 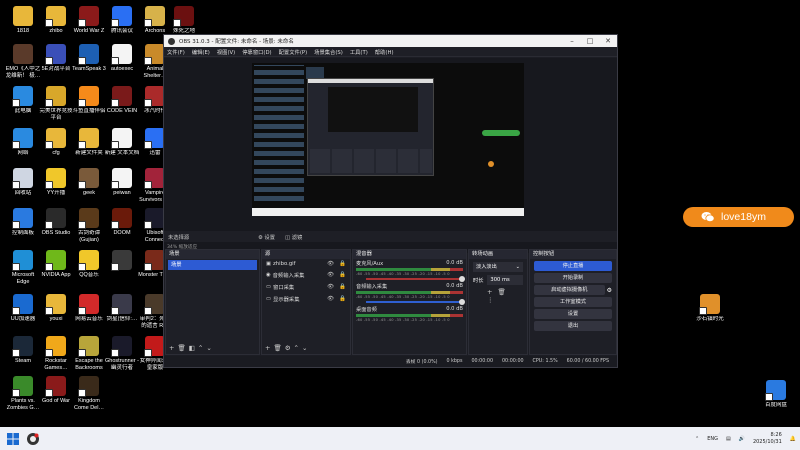 What do you see at coordinates (573, 314) in the screenshot?
I see `settings-button: 设置` at bounding box center [573, 314].